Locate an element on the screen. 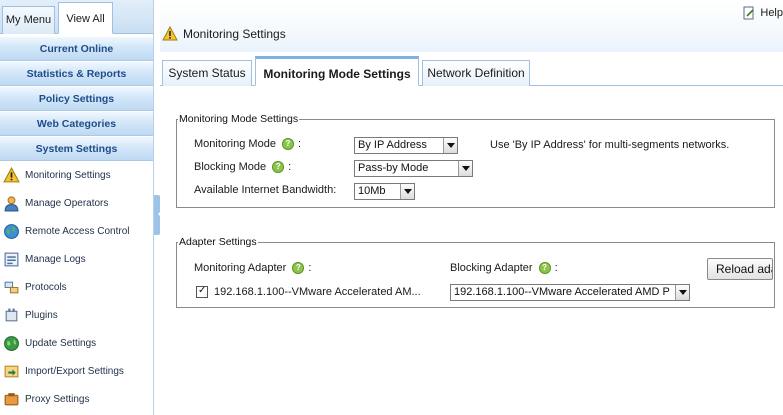 This screenshot has width=783, height=415. sidebar-item-label: Manage Operators is located at coordinates (67, 203).